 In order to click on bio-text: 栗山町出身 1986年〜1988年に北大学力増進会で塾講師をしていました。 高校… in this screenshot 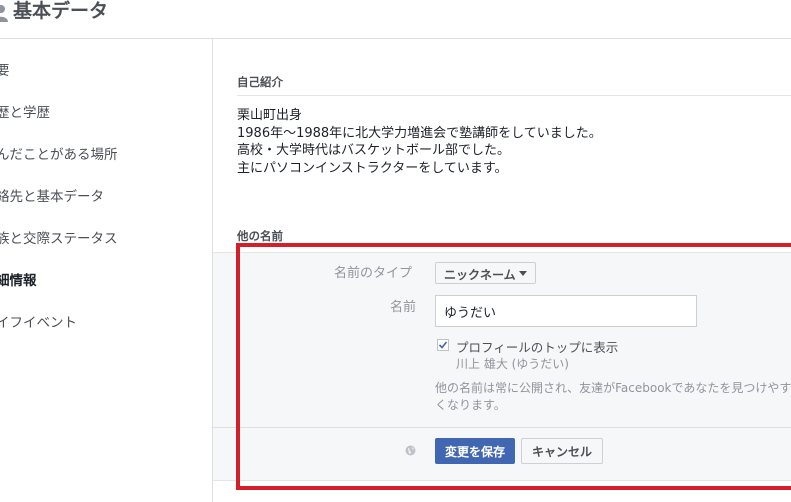, I will do `click(419, 142)`.